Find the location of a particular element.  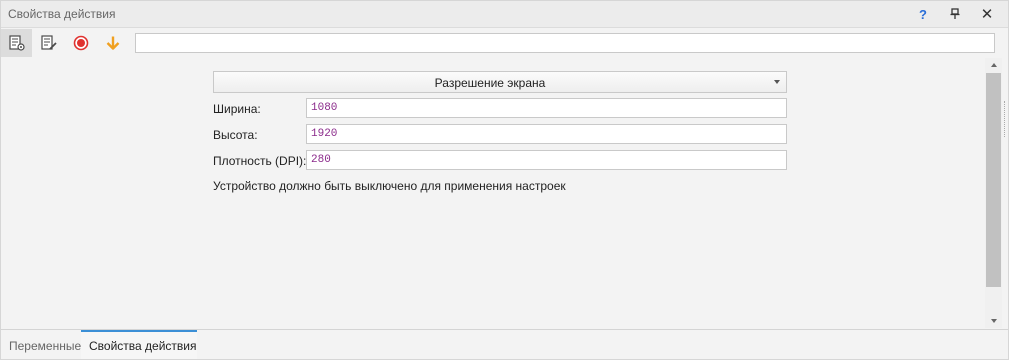

toolbar is located at coordinates (504, 43).